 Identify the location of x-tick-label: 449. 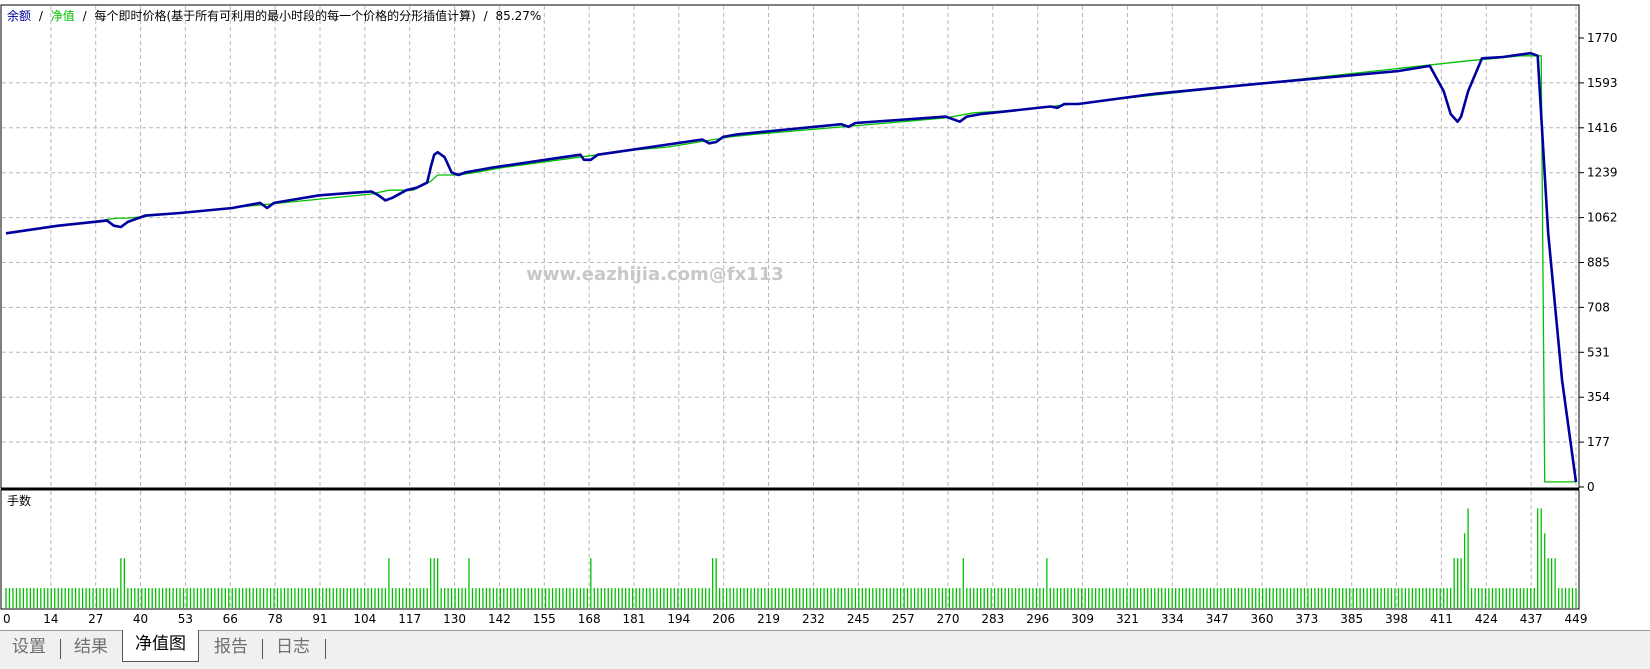
(1576, 619).